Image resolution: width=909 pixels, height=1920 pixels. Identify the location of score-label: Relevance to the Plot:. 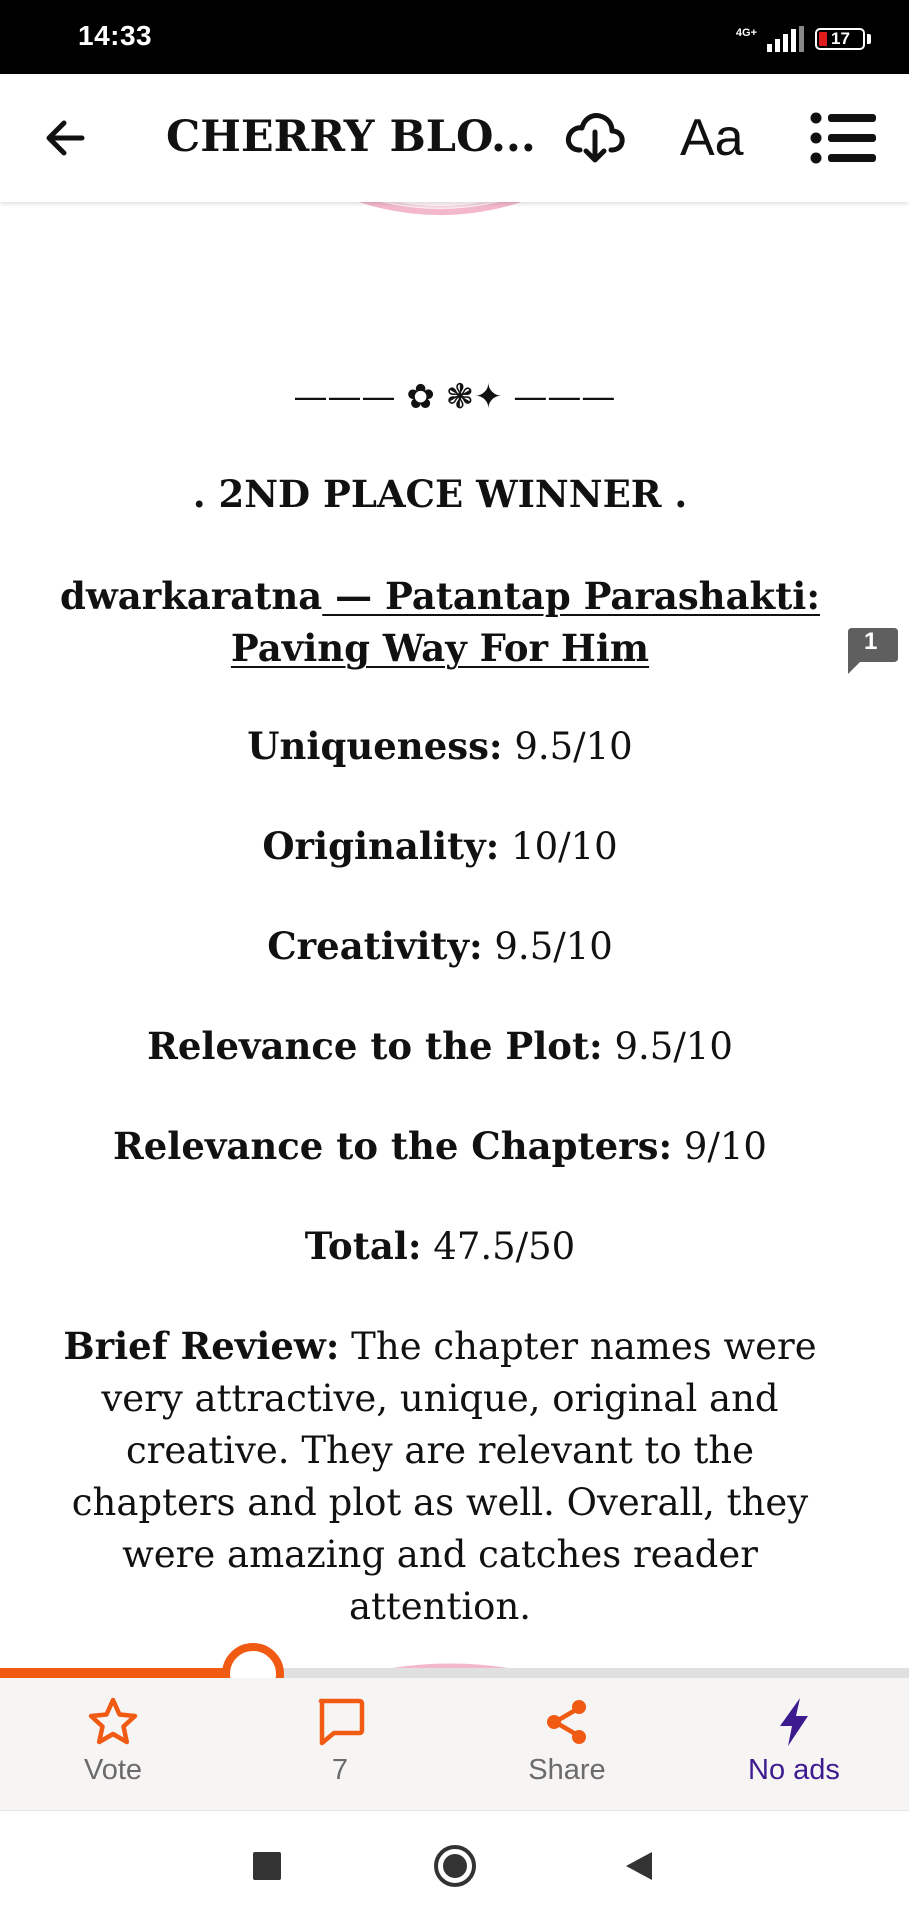
(375, 1046).